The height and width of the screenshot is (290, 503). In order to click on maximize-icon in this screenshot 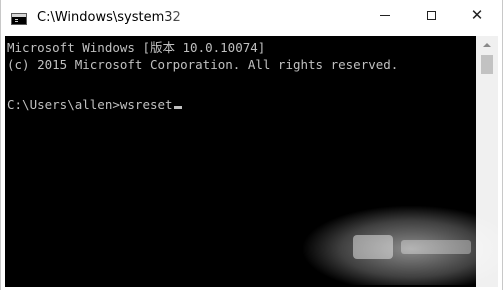, I will do `click(431, 15)`.